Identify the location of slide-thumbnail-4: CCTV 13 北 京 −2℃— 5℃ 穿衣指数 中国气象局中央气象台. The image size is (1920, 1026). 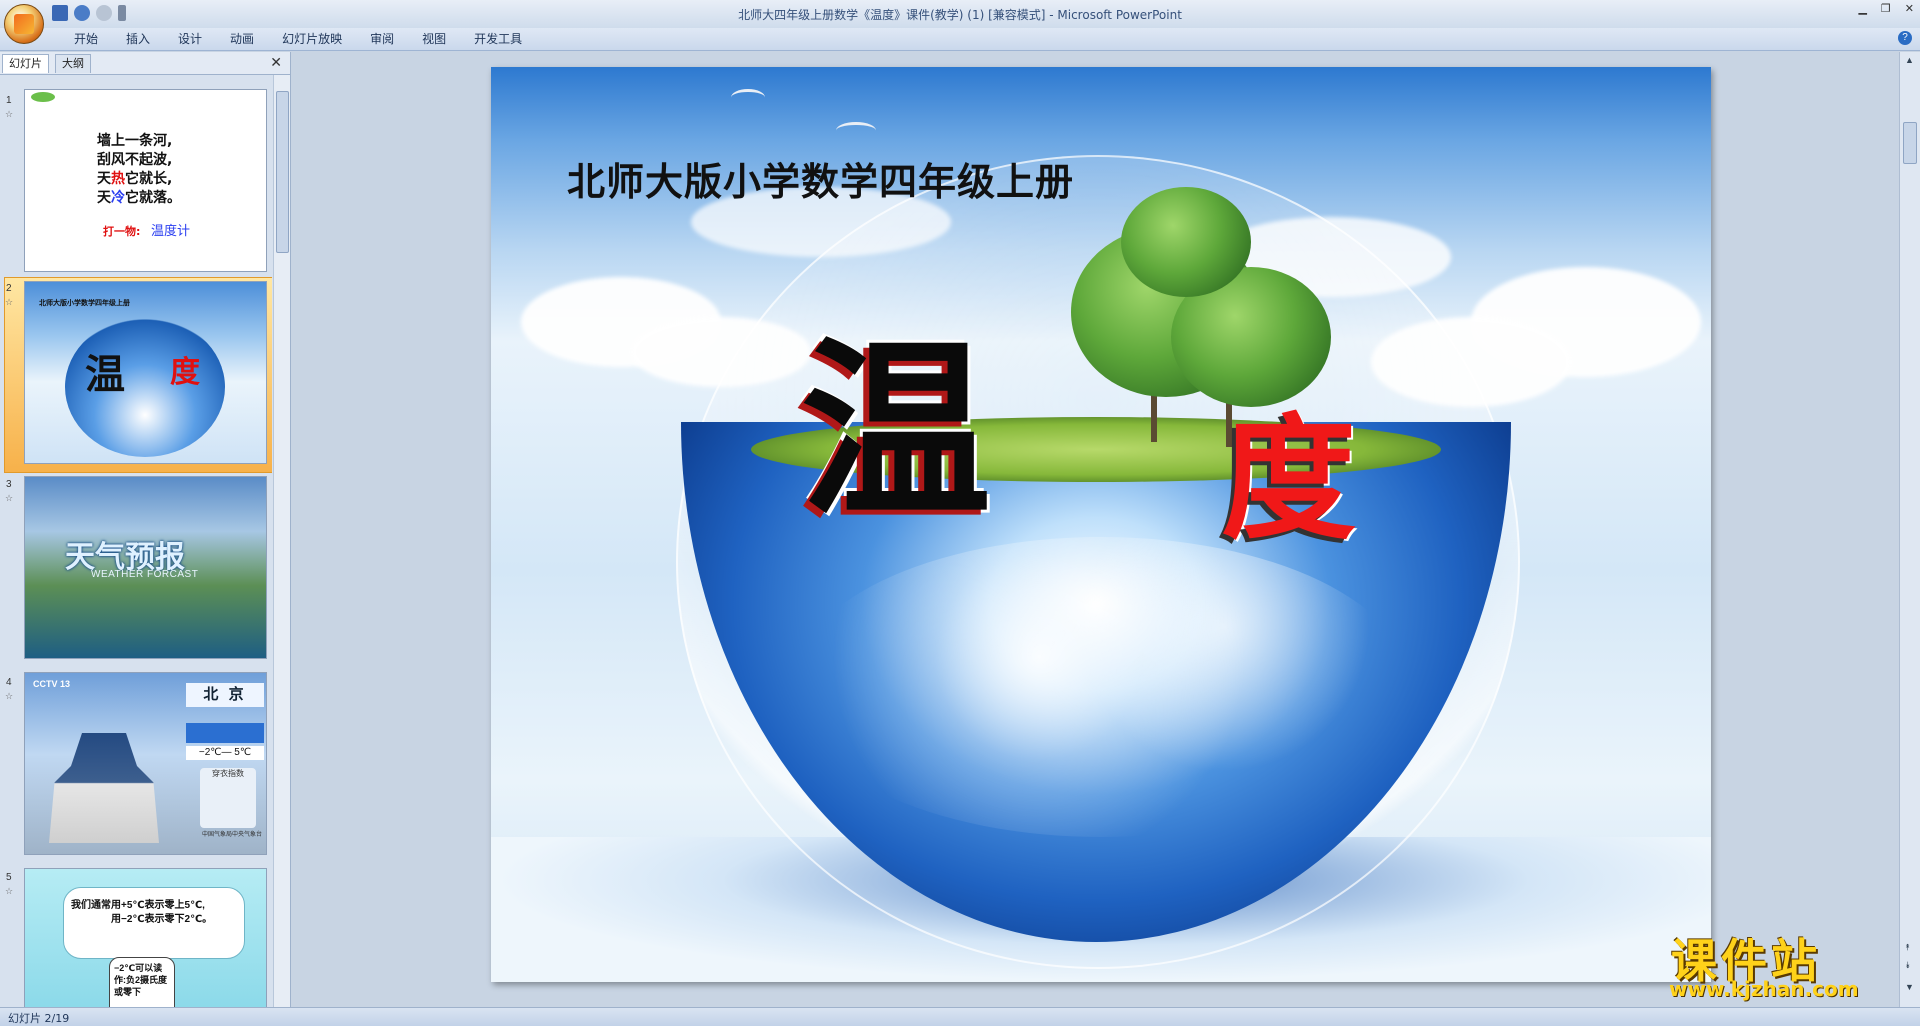
(145, 763).